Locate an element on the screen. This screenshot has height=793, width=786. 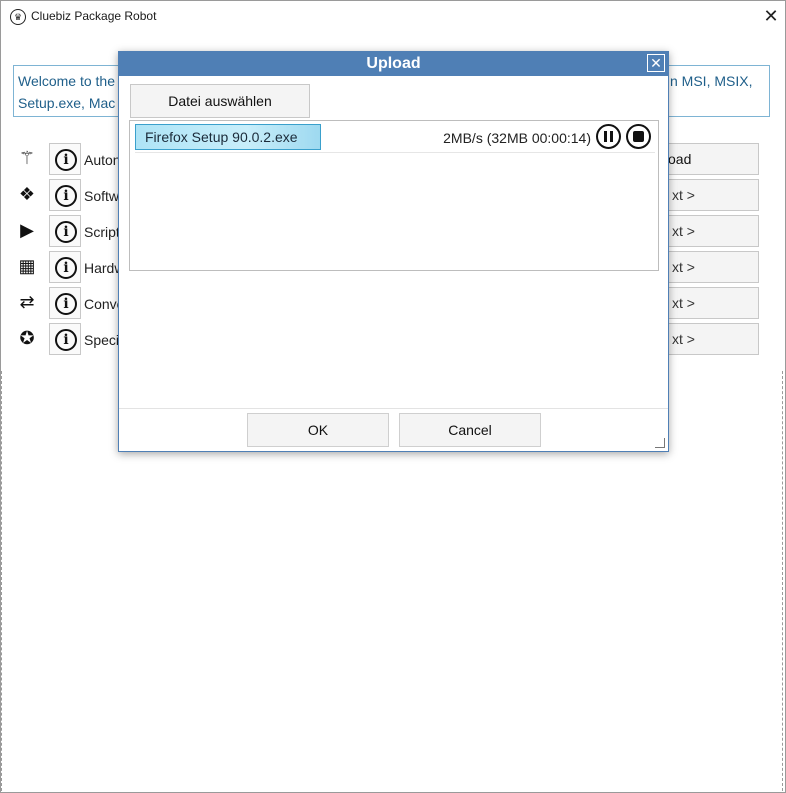
welcome-text-line1-tail: n MSI, MSIX, is located at coordinates (711, 81).